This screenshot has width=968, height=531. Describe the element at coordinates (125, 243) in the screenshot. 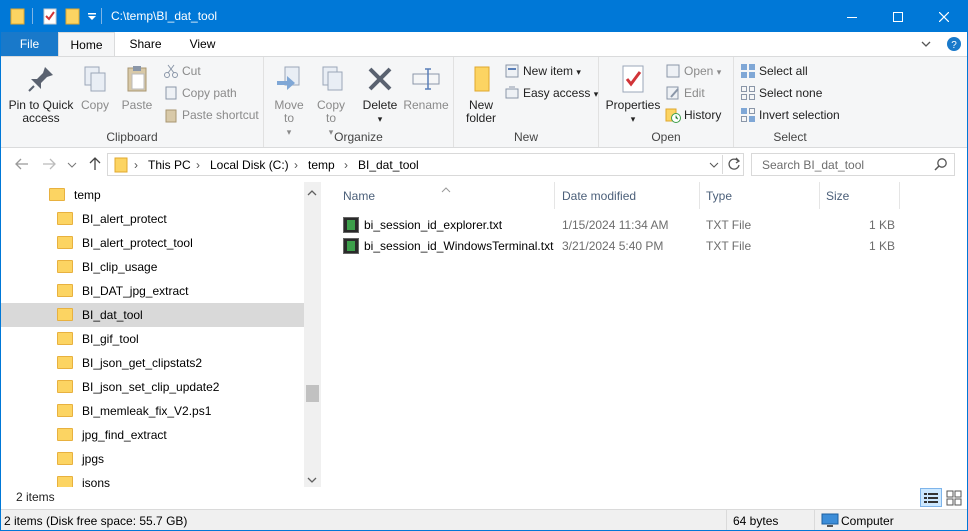

I see `nav-item: BI_alert_protect_tool` at that location.